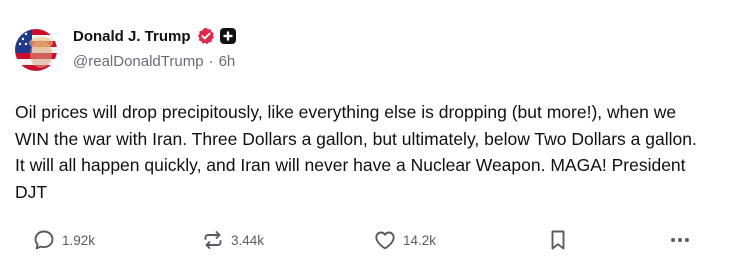  Describe the element at coordinates (420, 240) in the screenshot. I see `like-count: 14.2k` at that location.